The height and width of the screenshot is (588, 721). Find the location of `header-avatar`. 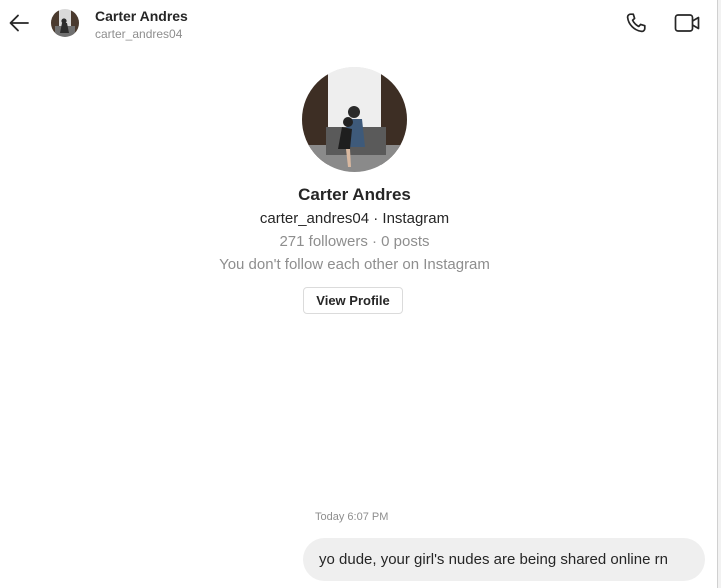

header-avatar is located at coordinates (65, 23).